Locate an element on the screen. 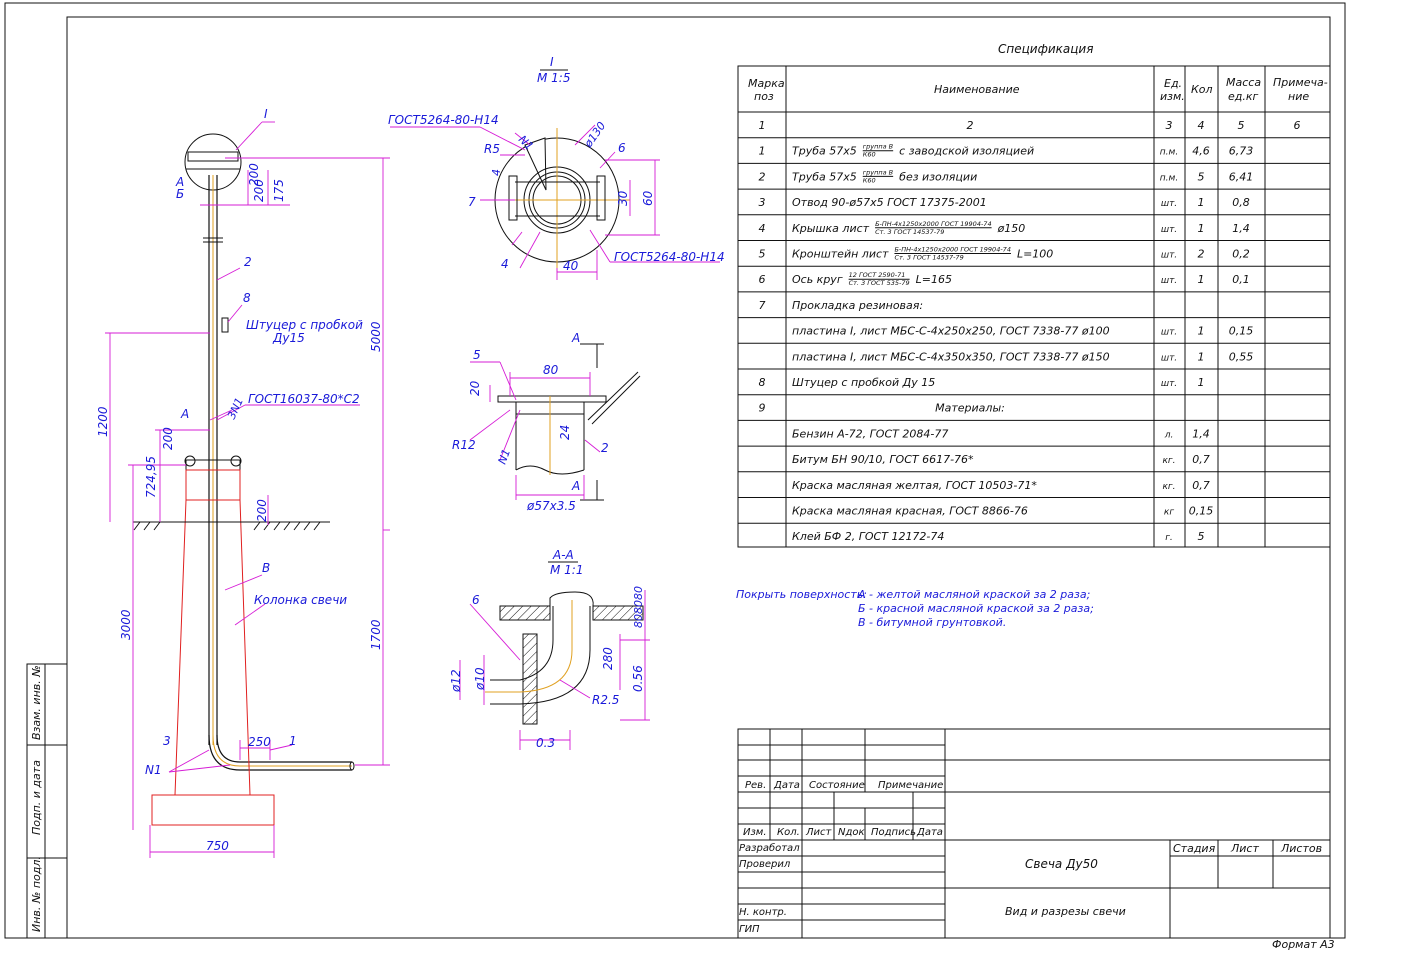  detail-i-callout-4a: 4 is located at coordinates (496, 172).